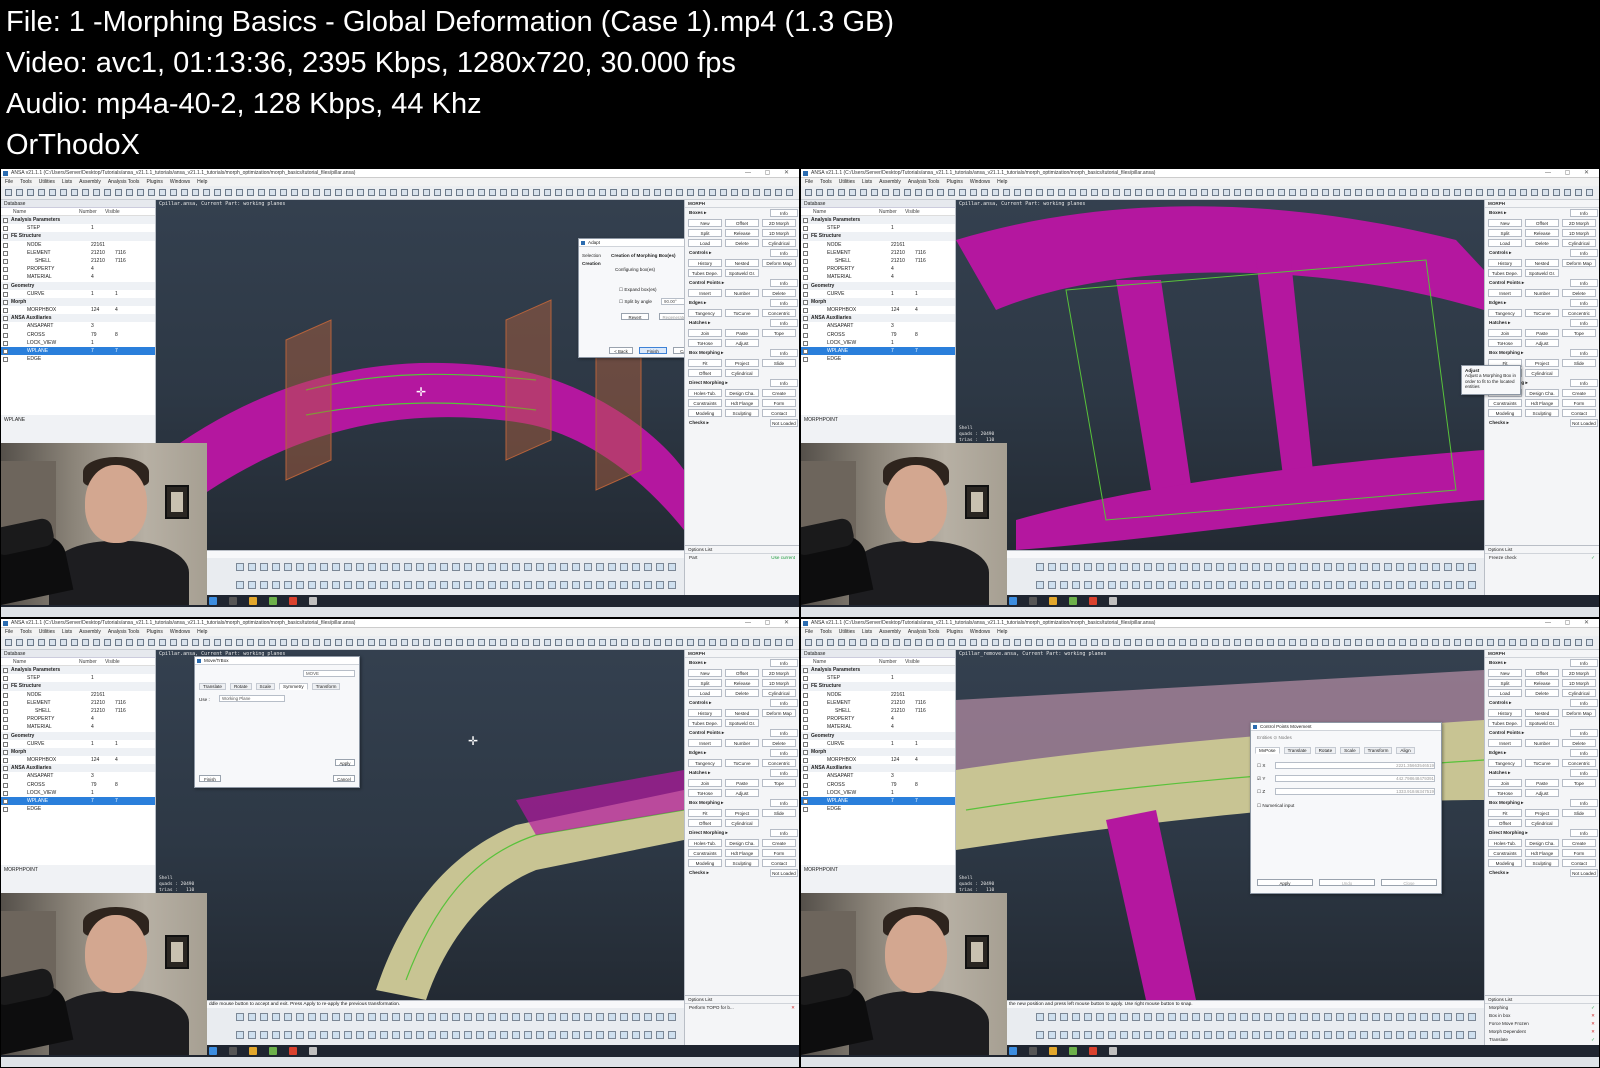  I want to click on menu-item: Plugins, so click(154, 182).